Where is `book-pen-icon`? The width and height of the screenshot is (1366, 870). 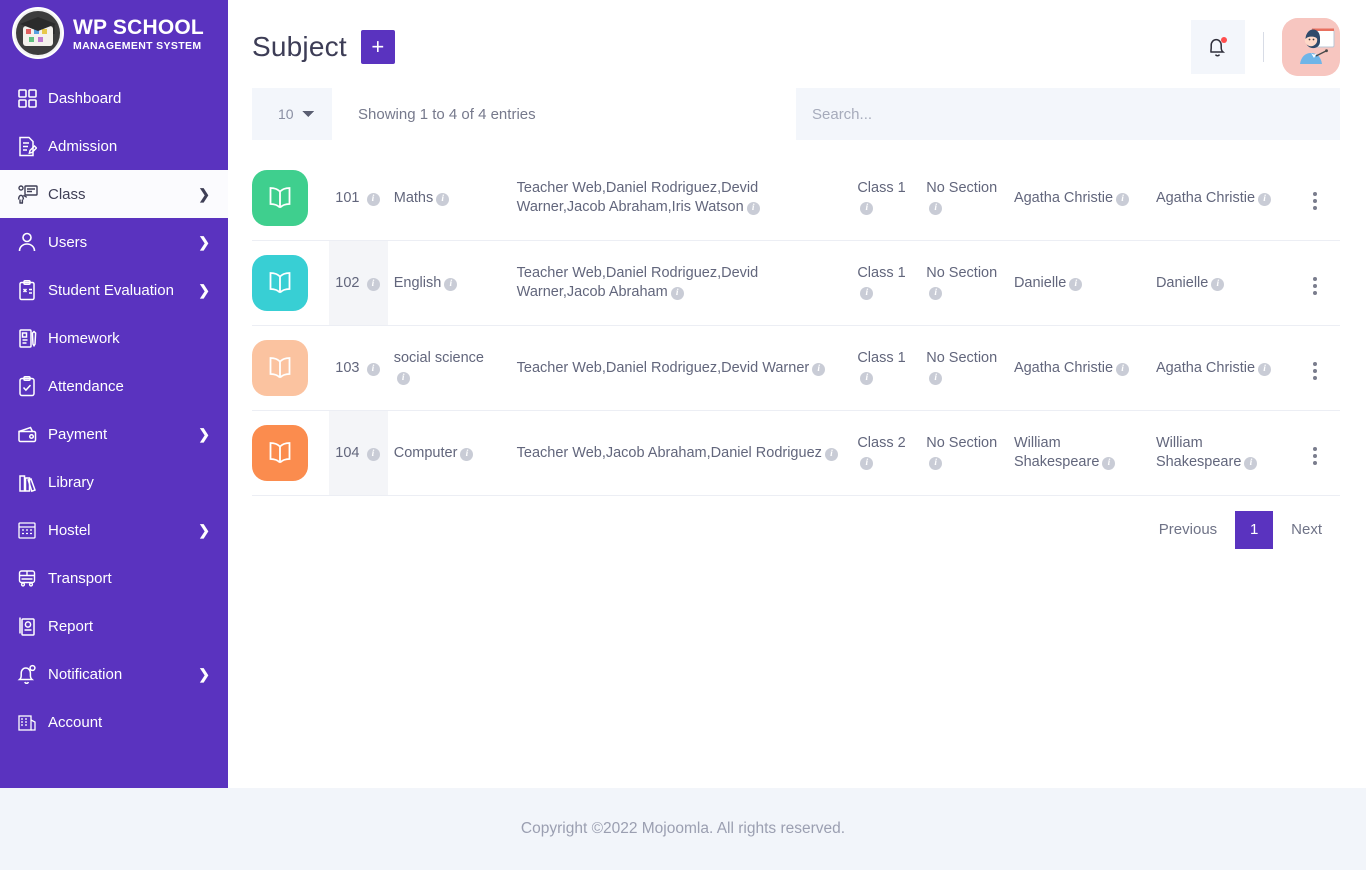
book-pen-icon is located at coordinates (27, 338).